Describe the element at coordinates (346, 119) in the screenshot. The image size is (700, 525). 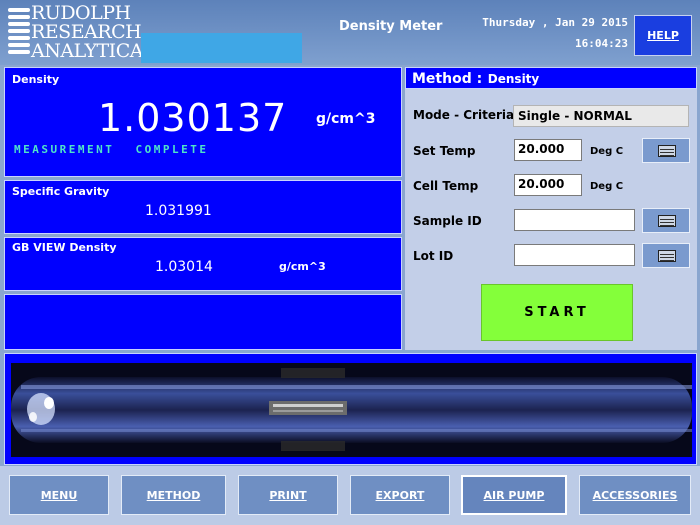
I see `density-unit: g/cm^3` at that location.